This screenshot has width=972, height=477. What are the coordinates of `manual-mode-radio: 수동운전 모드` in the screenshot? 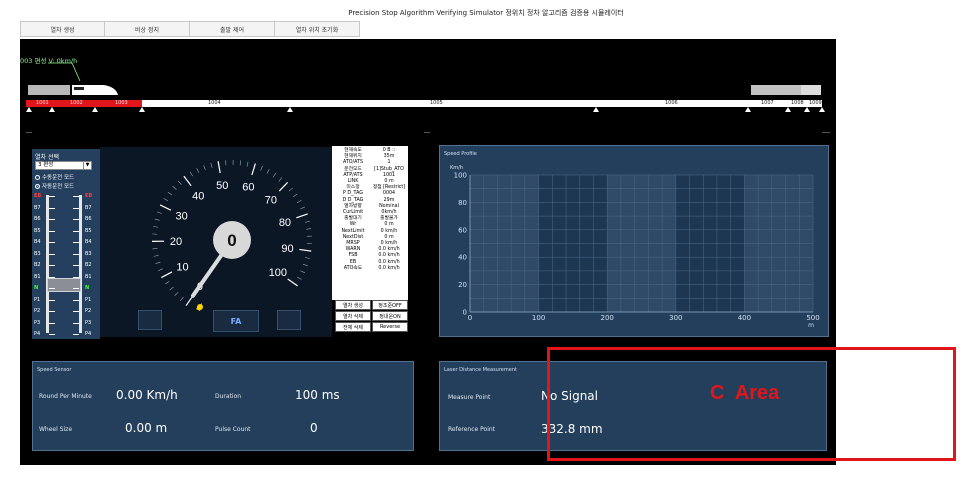 It's located at (54, 177).